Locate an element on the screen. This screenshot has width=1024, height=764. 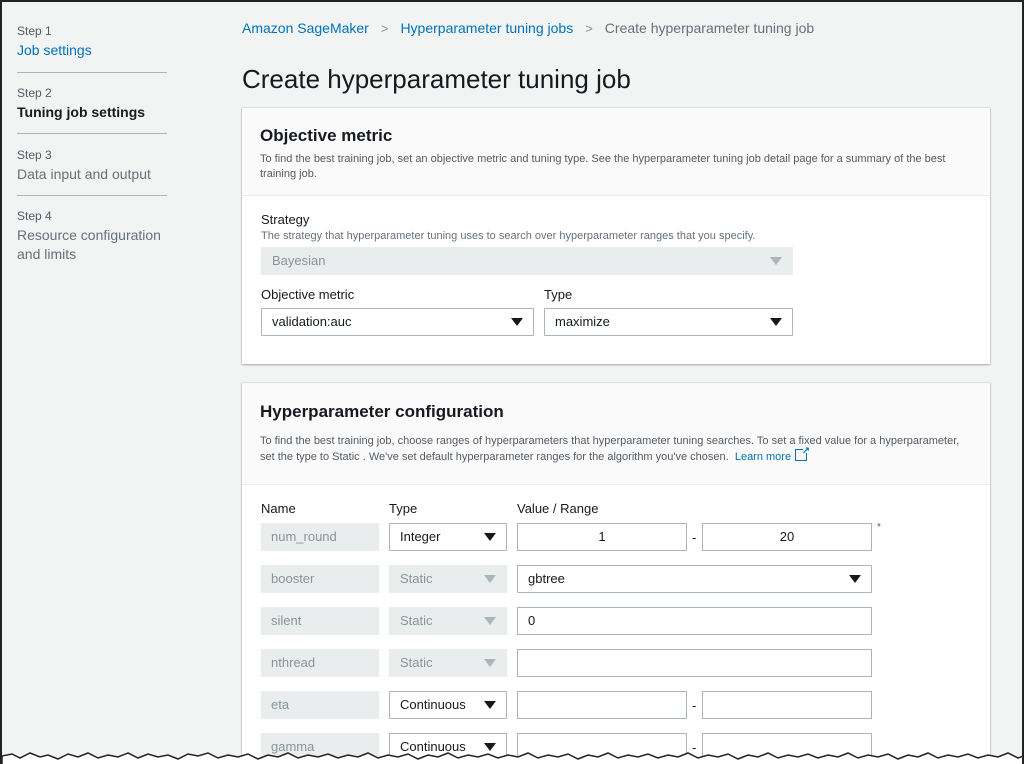
strategy-select: Bayesian is located at coordinates (527, 261).